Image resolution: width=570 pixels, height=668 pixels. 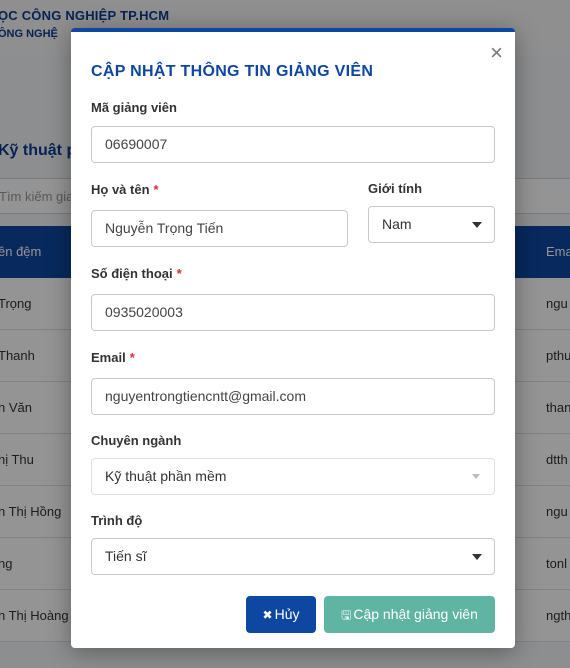 I want to click on save-button: 🖫 Cập nhật giảng viên, so click(x=409, y=614).